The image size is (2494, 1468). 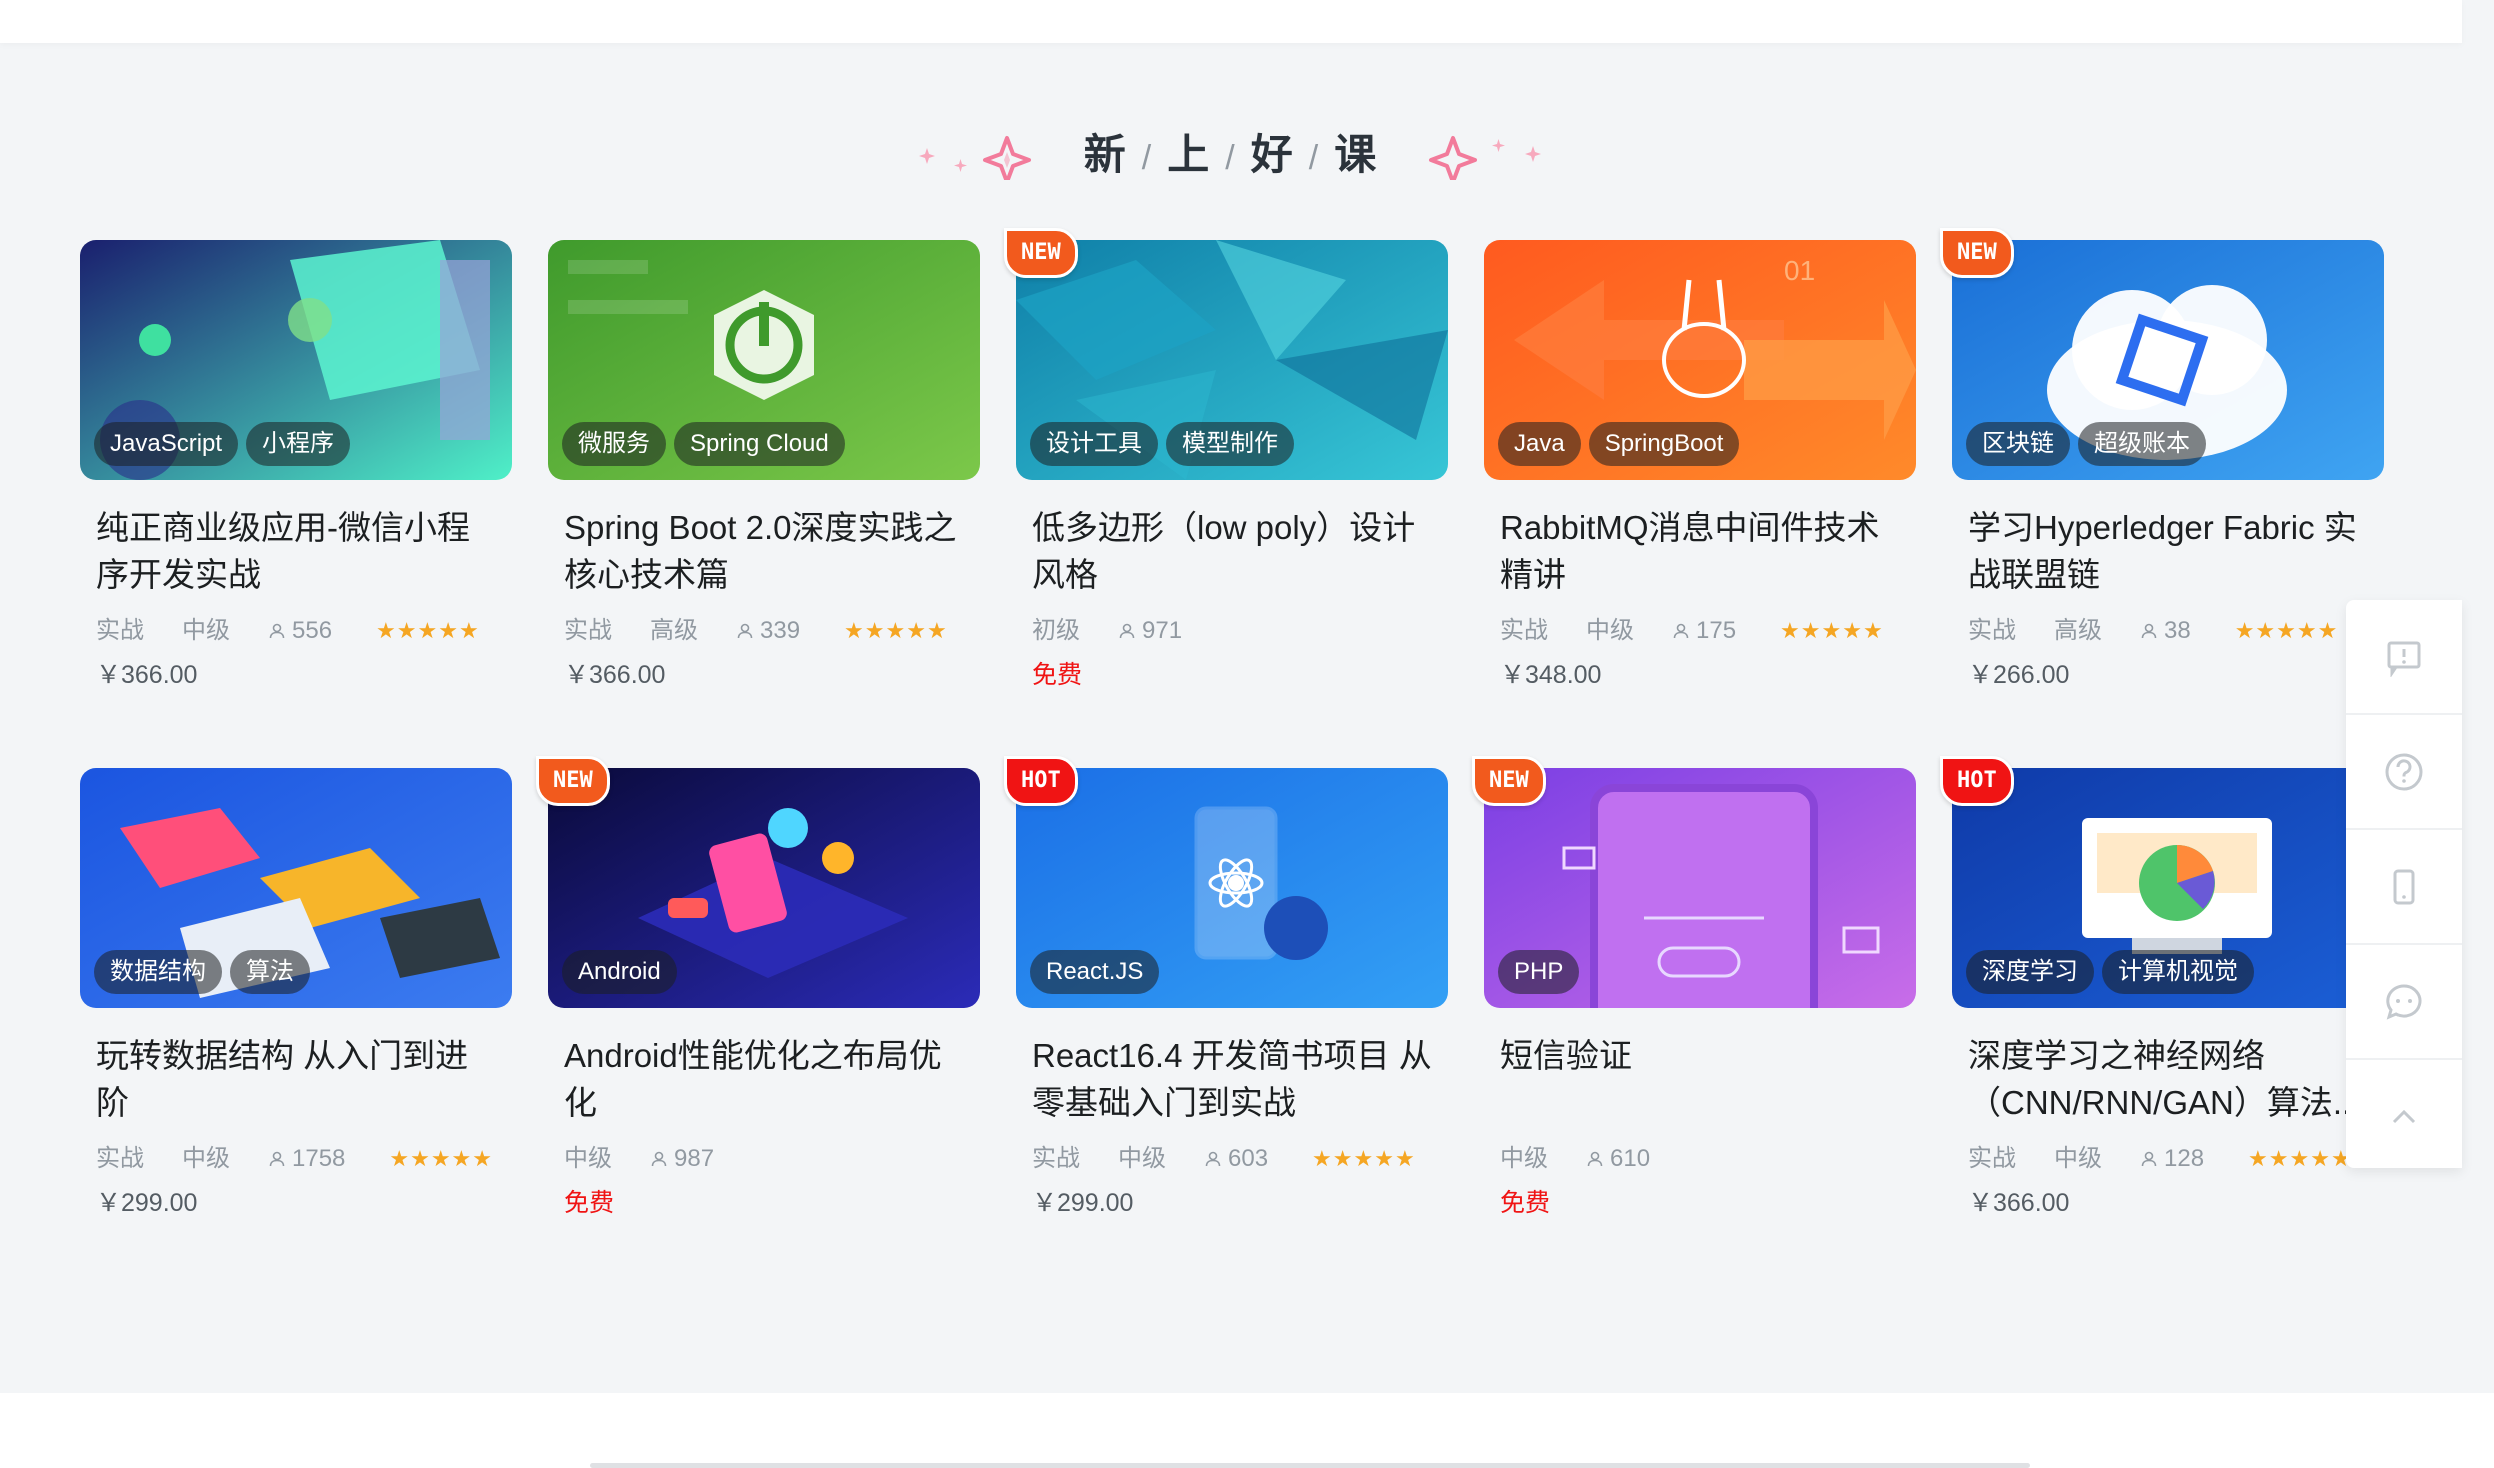 What do you see at coordinates (1799, 270) in the screenshot?
I see `svg-text: 01` at bounding box center [1799, 270].